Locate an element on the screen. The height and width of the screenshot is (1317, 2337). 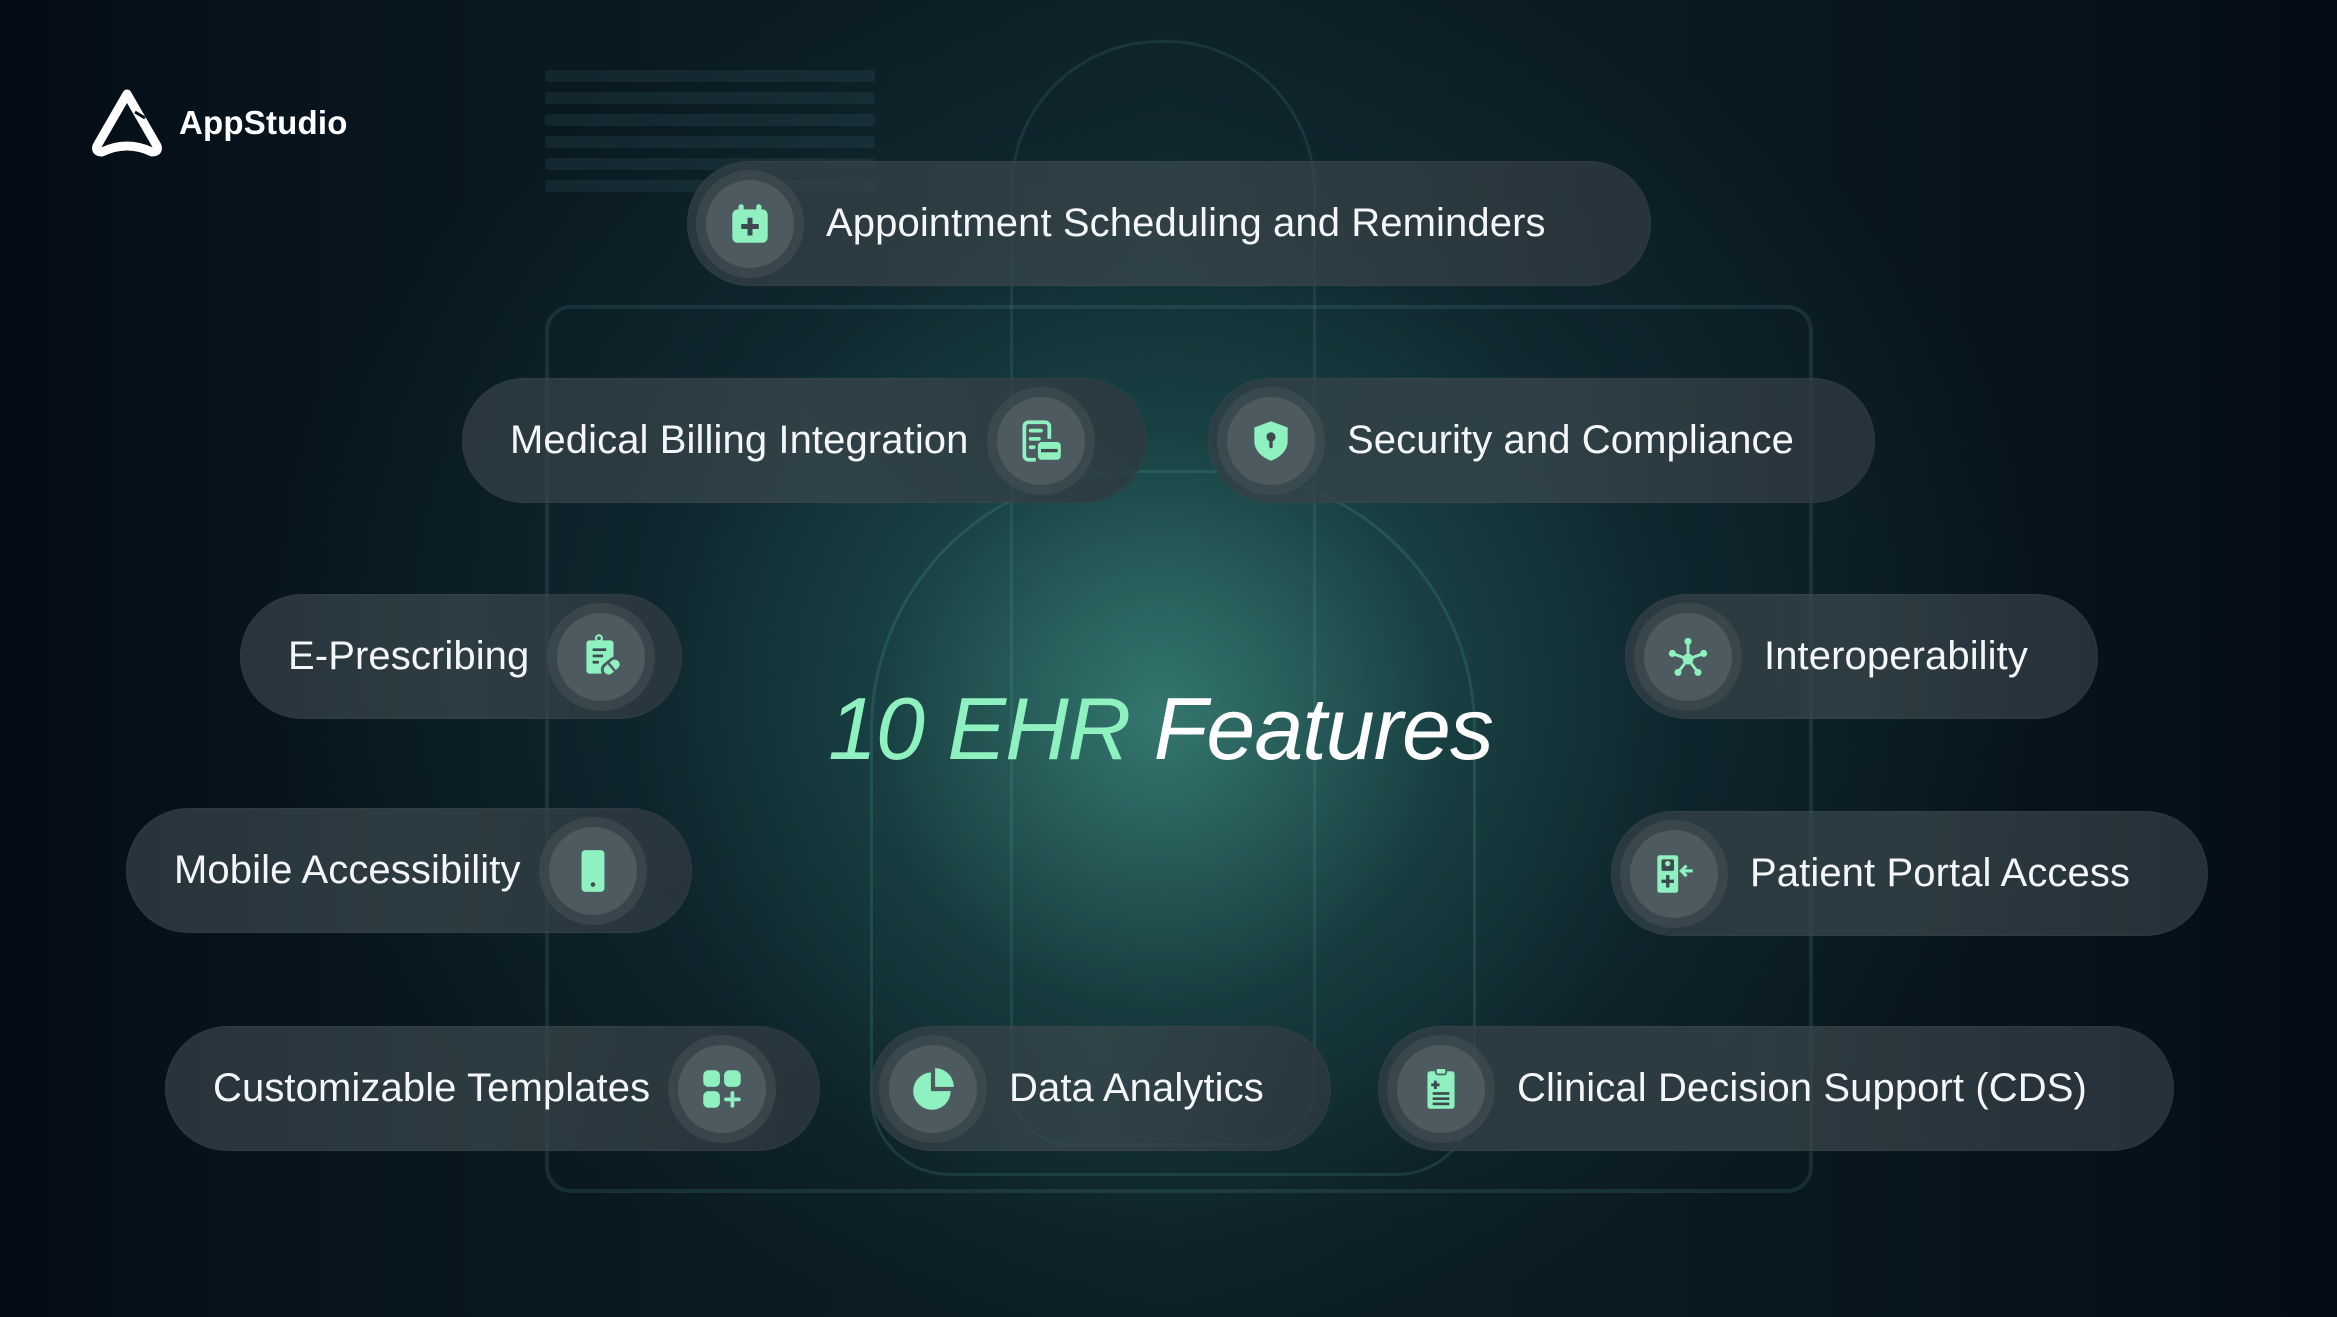
billing-document-card-icon is located at coordinates (1041, 440).